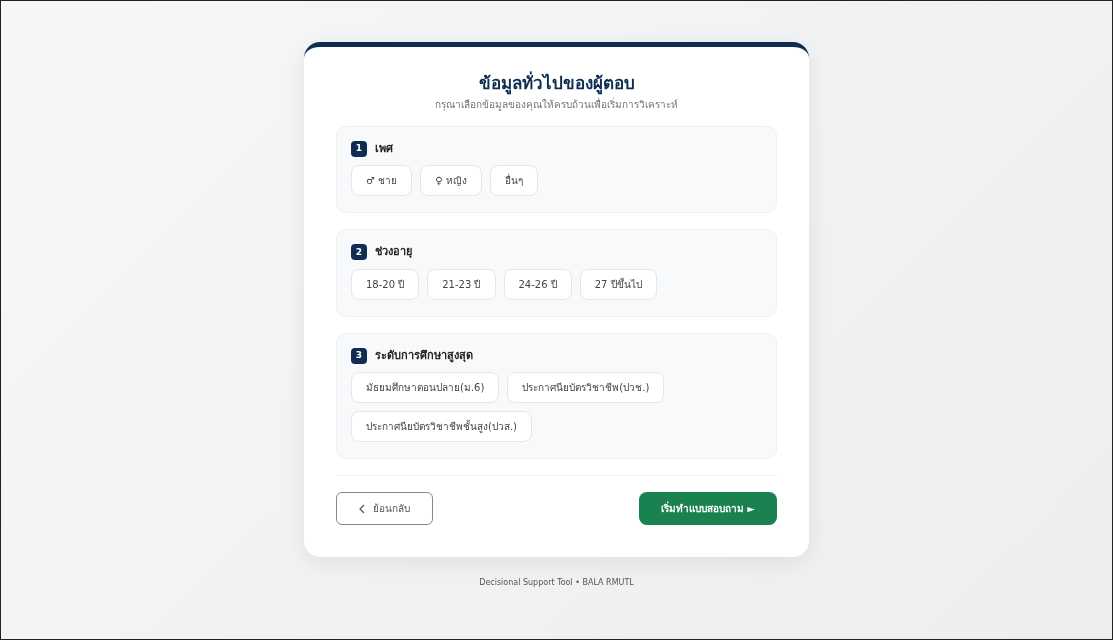 This screenshot has width=1113, height=640. What do you see at coordinates (618, 284) in the screenshot?
I see `option-button: 27 ปีขึ้นไป` at bounding box center [618, 284].